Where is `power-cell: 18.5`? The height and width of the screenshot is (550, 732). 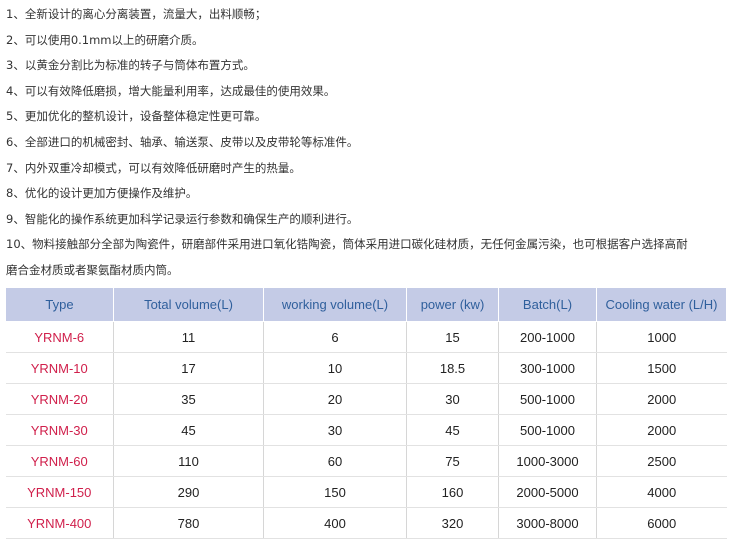 power-cell: 18.5 is located at coordinates (452, 368).